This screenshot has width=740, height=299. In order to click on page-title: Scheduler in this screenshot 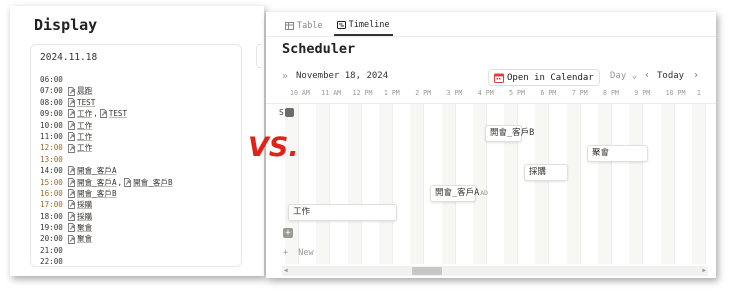, I will do `click(319, 49)`.